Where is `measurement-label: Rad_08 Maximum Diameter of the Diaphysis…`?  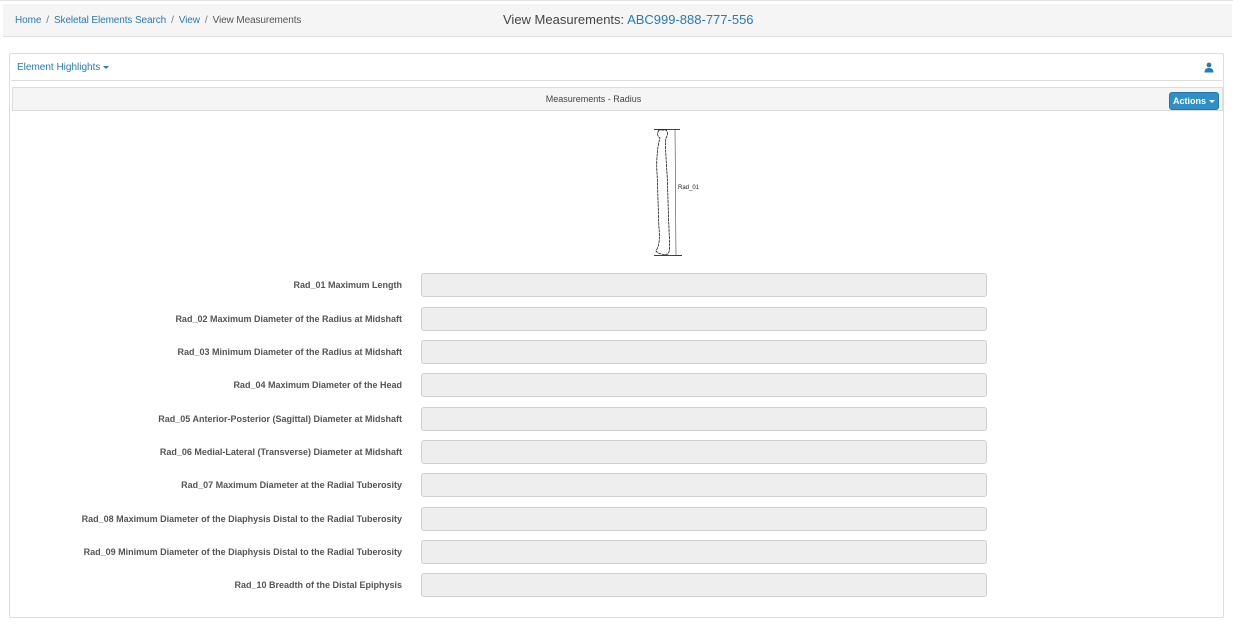
measurement-label: Rad_08 Maximum Diameter of the Diaphysis… is located at coordinates (241, 519).